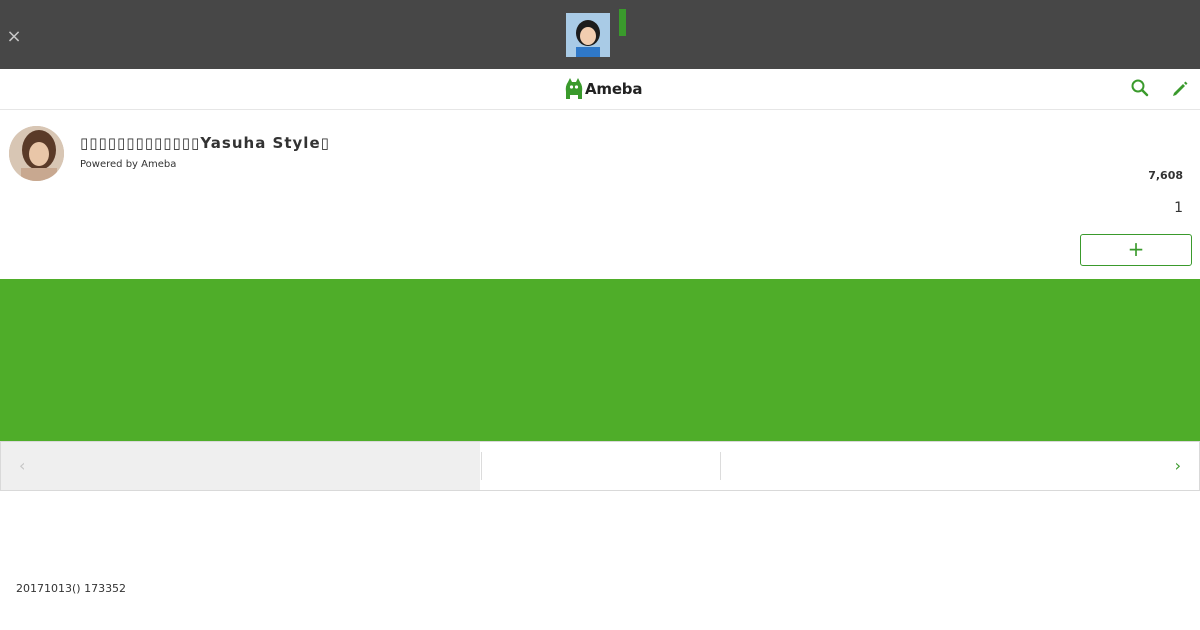  I want to click on prev-entry-button: ‹, so click(240, 466).